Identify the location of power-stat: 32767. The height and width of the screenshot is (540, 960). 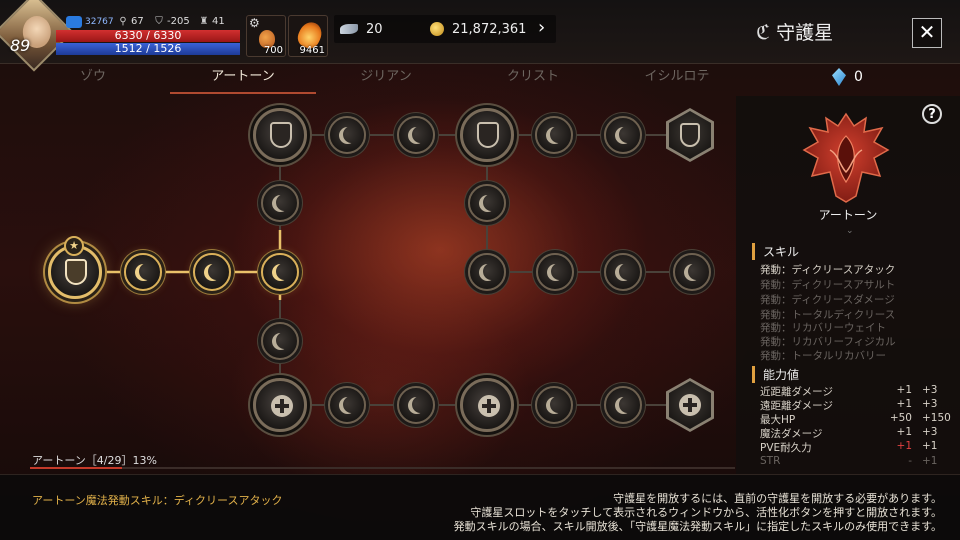
(90, 22).